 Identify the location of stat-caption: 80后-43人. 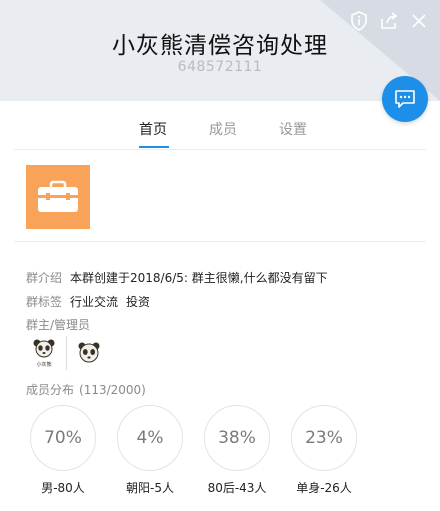
(237, 488).